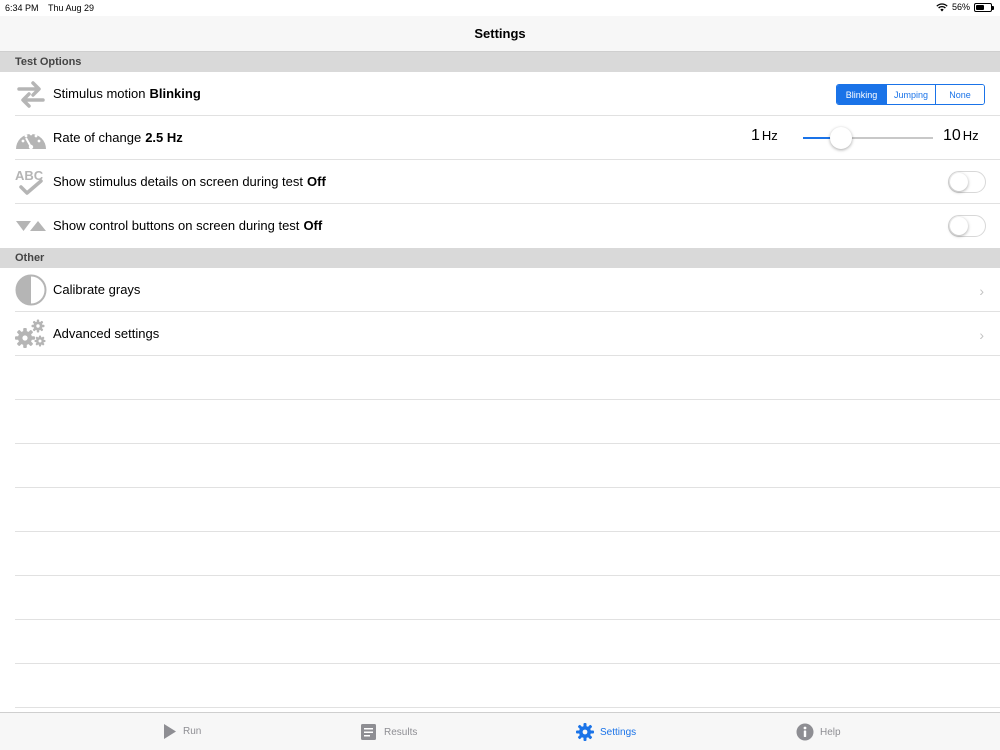  I want to click on segment-blinking: Blinking, so click(861, 94).